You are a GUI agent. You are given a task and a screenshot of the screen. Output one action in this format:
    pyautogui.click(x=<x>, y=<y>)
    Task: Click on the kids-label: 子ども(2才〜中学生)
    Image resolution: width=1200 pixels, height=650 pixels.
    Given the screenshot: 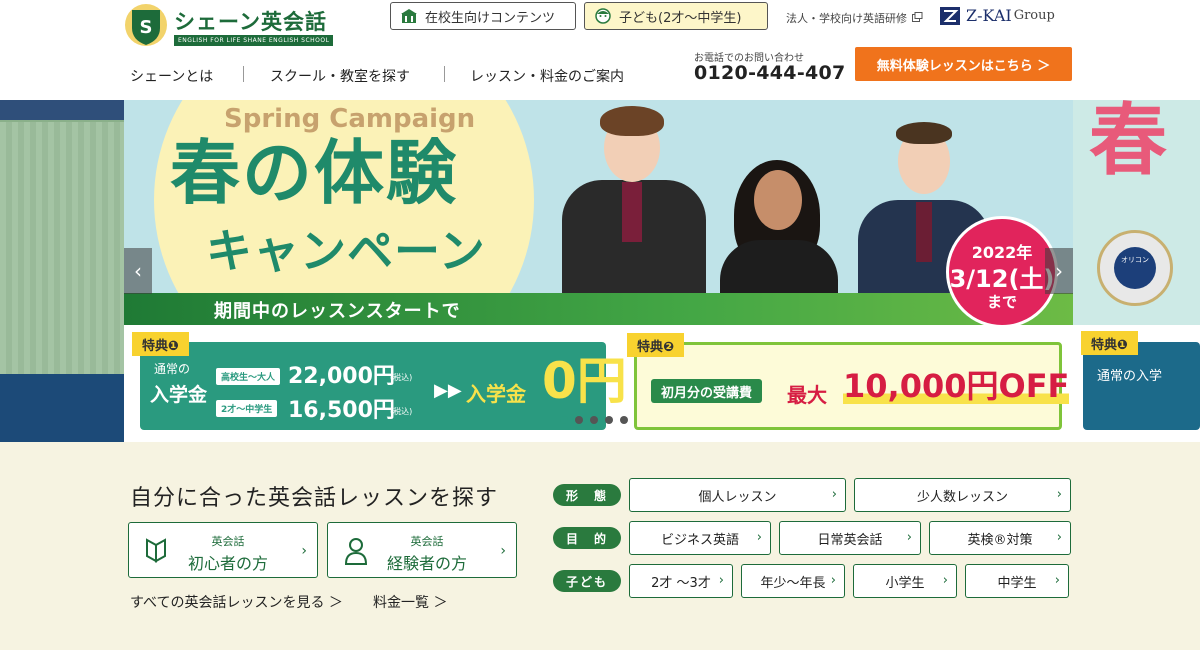 What is the action you would take?
    pyautogui.click(x=680, y=18)
    